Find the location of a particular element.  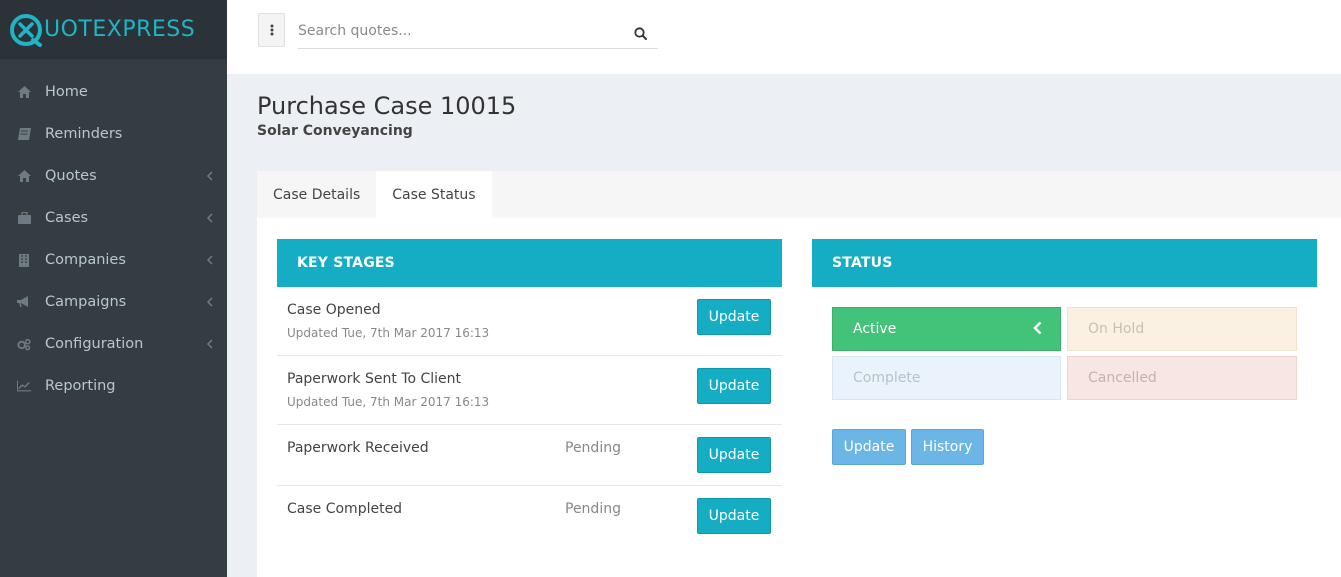

sidebar-item-reminders: Reminders is located at coordinates (113, 134).